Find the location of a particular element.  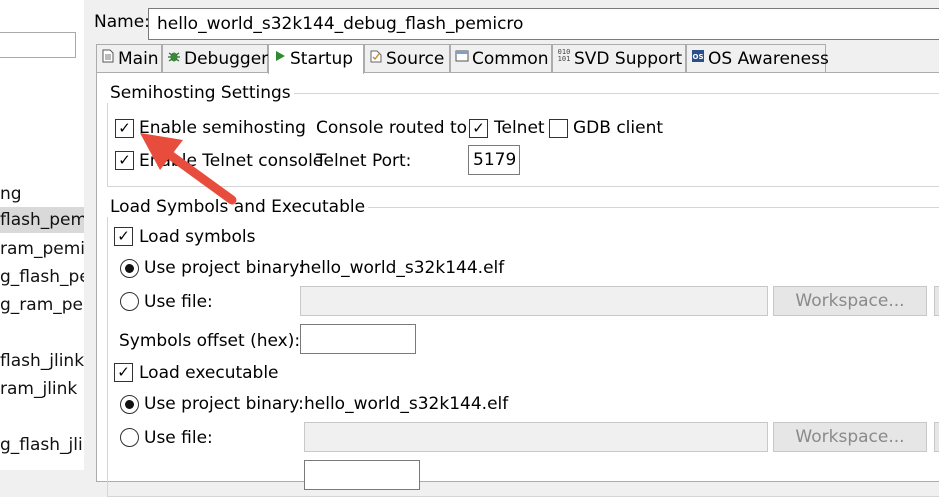

exec-filesystem-button is located at coordinates (936, 437).